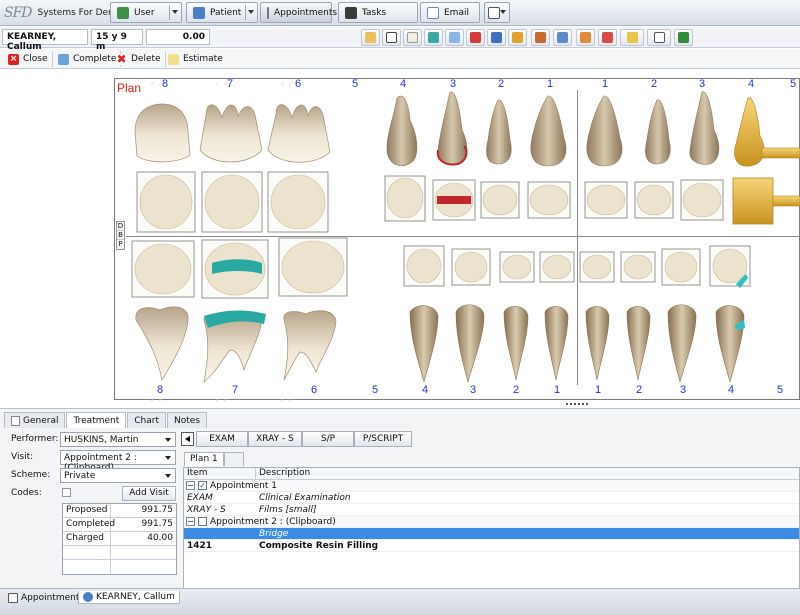 The width and height of the screenshot is (800, 615). What do you see at coordinates (470, 344) in the screenshot?
I see `tooth-lower-3-side` at bounding box center [470, 344].